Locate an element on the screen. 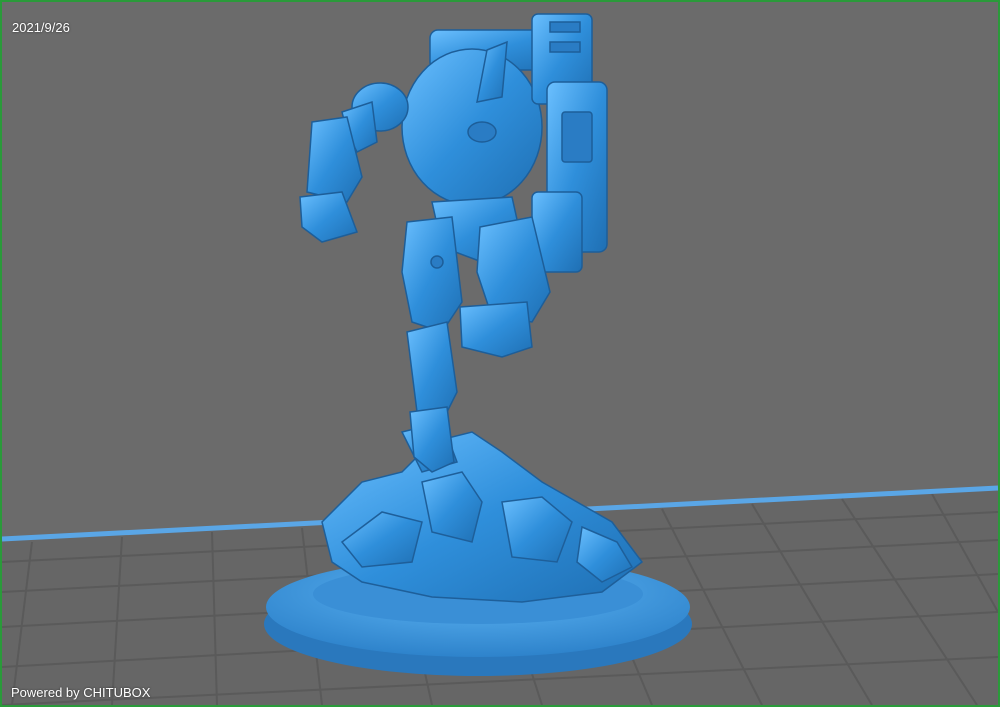  rocks-icon is located at coordinates (482, 512).